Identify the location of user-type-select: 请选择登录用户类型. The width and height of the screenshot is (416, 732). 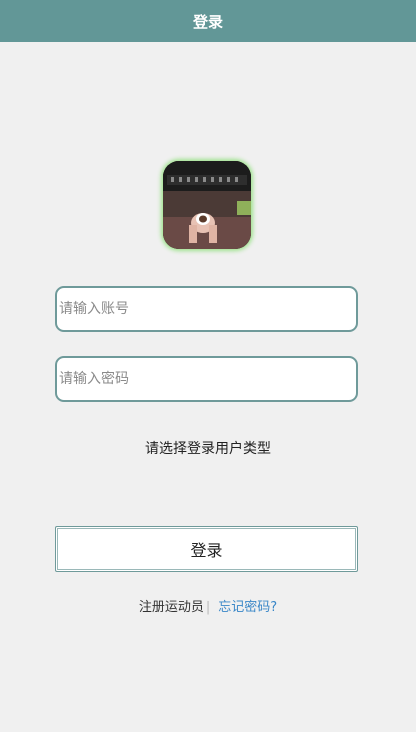
(208, 448).